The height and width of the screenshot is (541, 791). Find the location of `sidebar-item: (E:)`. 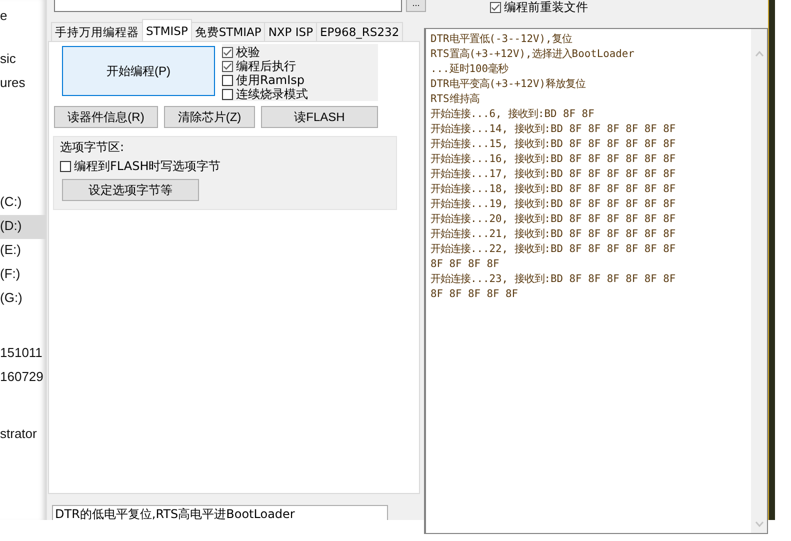

sidebar-item: (E:) is located at coordinates (23, 251).